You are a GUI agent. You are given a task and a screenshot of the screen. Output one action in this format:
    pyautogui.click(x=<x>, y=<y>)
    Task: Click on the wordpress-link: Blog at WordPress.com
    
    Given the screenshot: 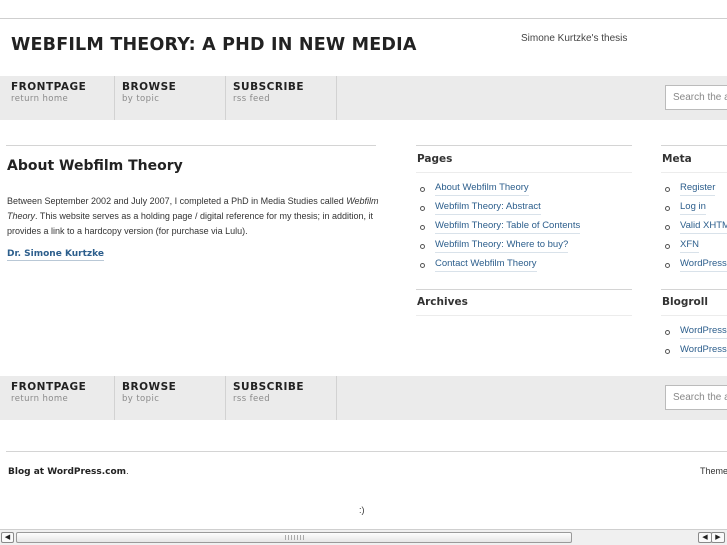 What is the action you would take?
    pyautogui.click(x=67, y=472)
    